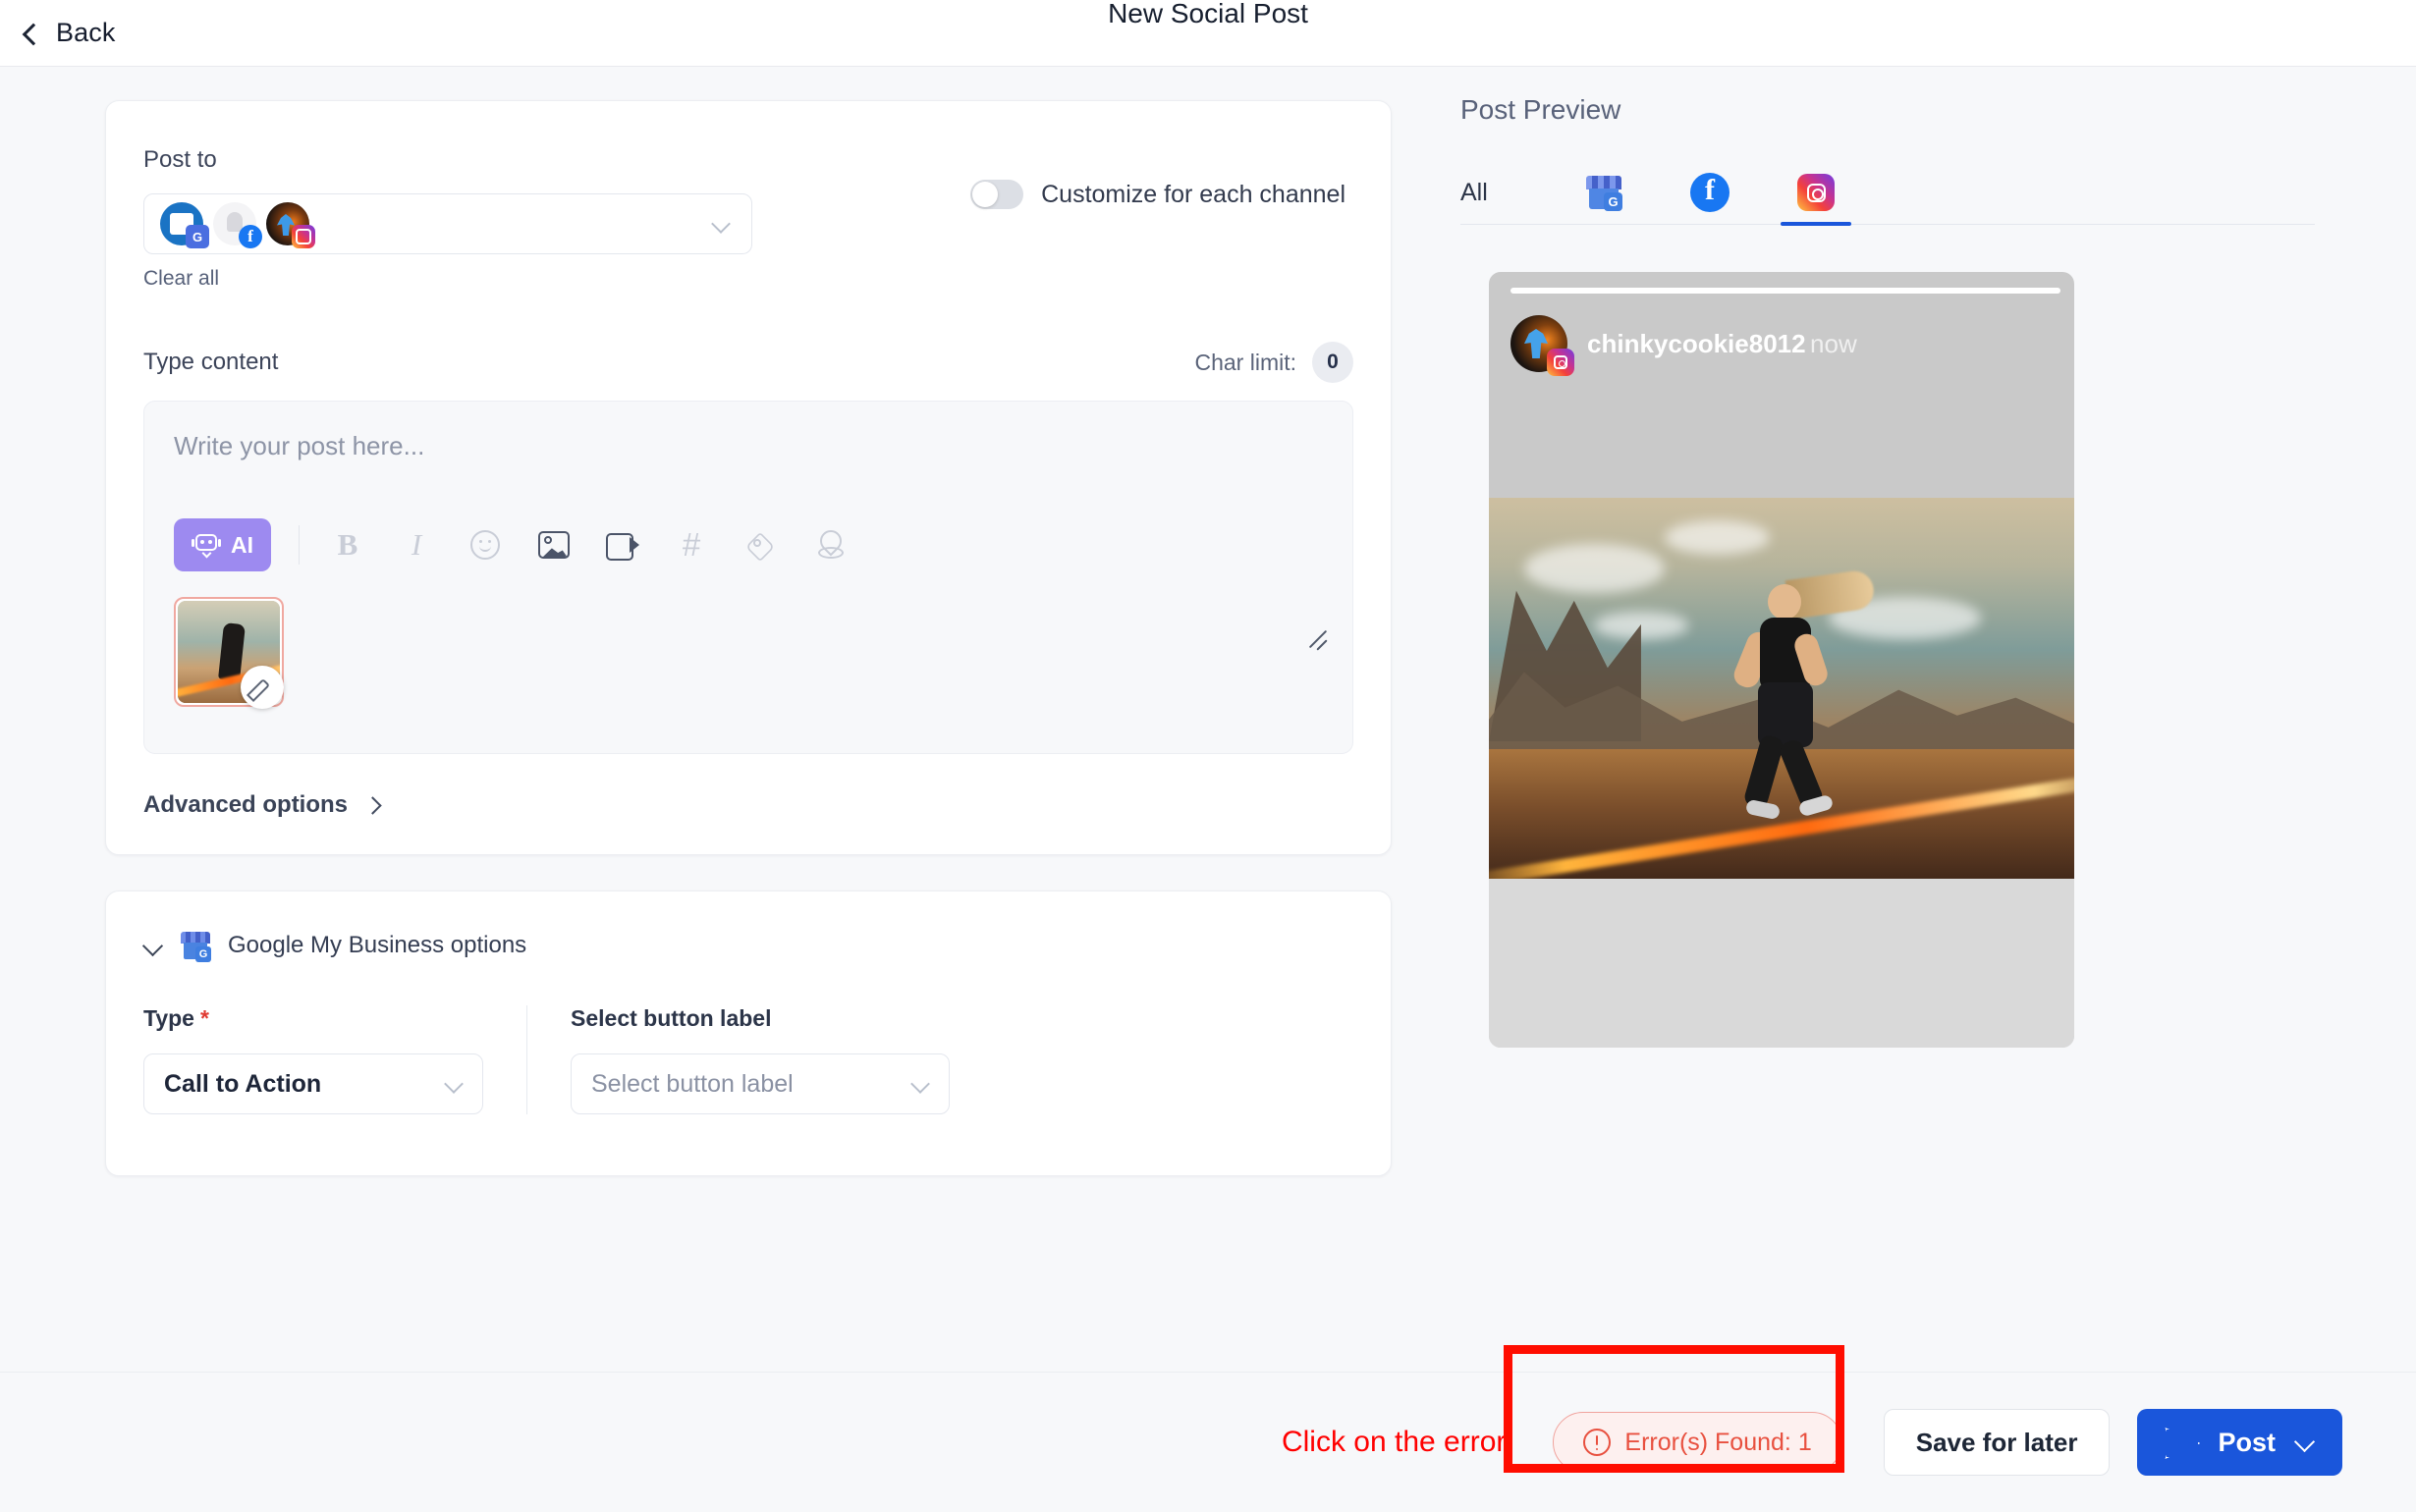 The height and width of the screenshot is (1512, 2416). I want to click on preview-avatar-wrap, so click(1542, 345).